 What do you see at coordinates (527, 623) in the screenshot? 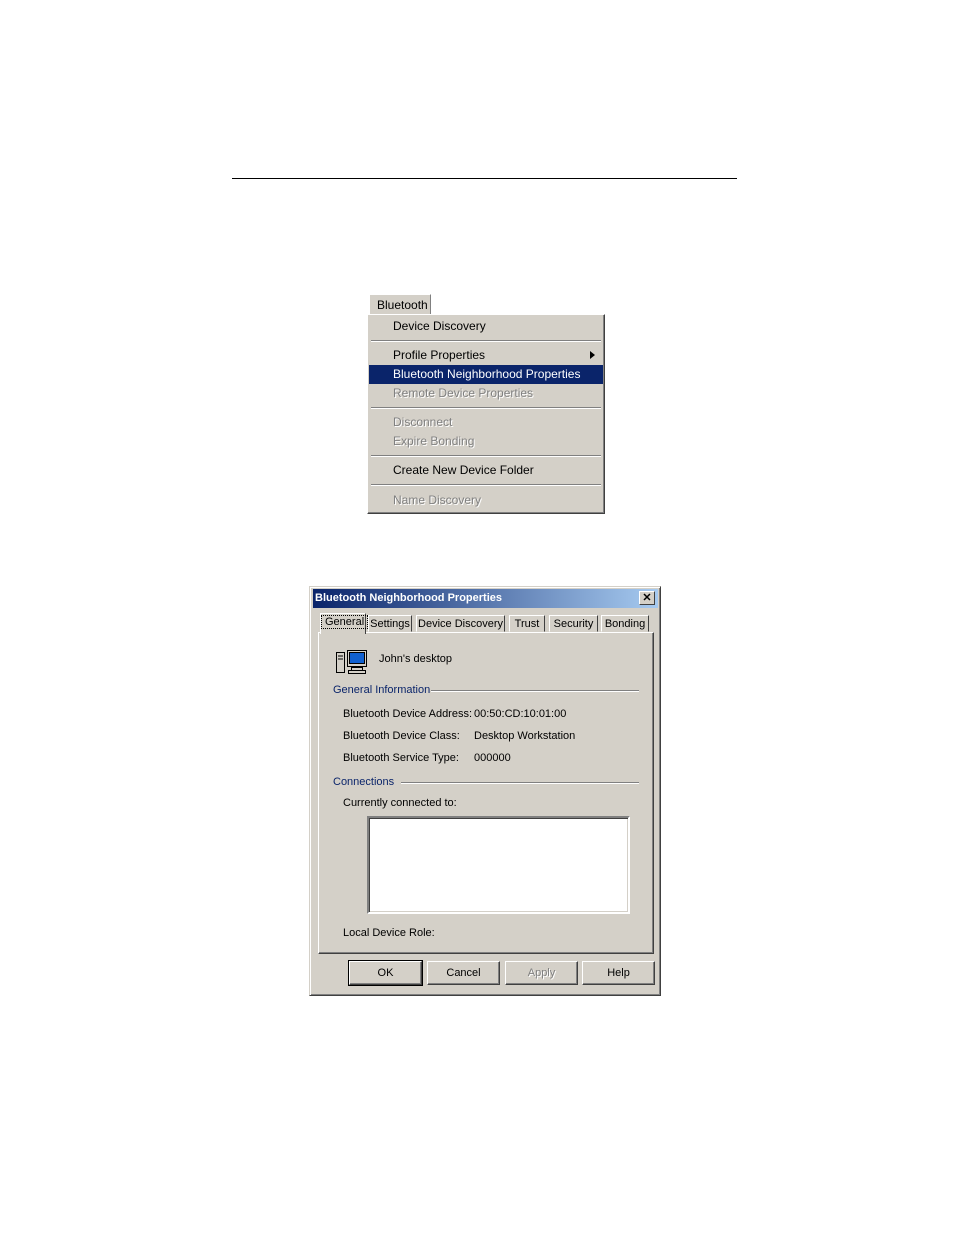
I see `tab-trust: Trust` at bounding box center [527, 623].